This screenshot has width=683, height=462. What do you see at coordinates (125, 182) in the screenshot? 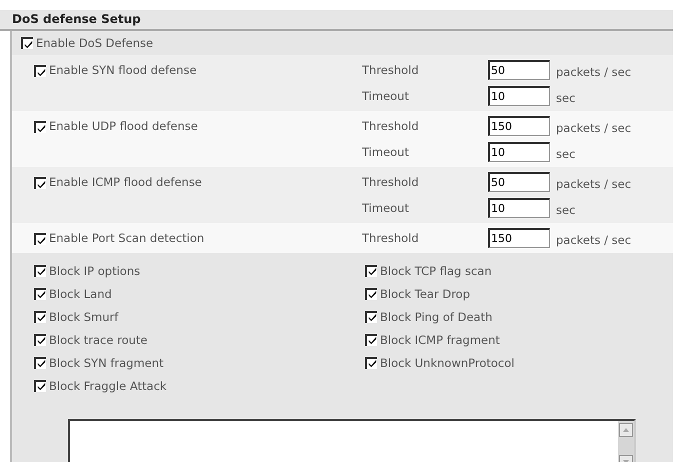
I see `checkbox-label: Enable ICMP flood defense` at bounding box center [125, 182].